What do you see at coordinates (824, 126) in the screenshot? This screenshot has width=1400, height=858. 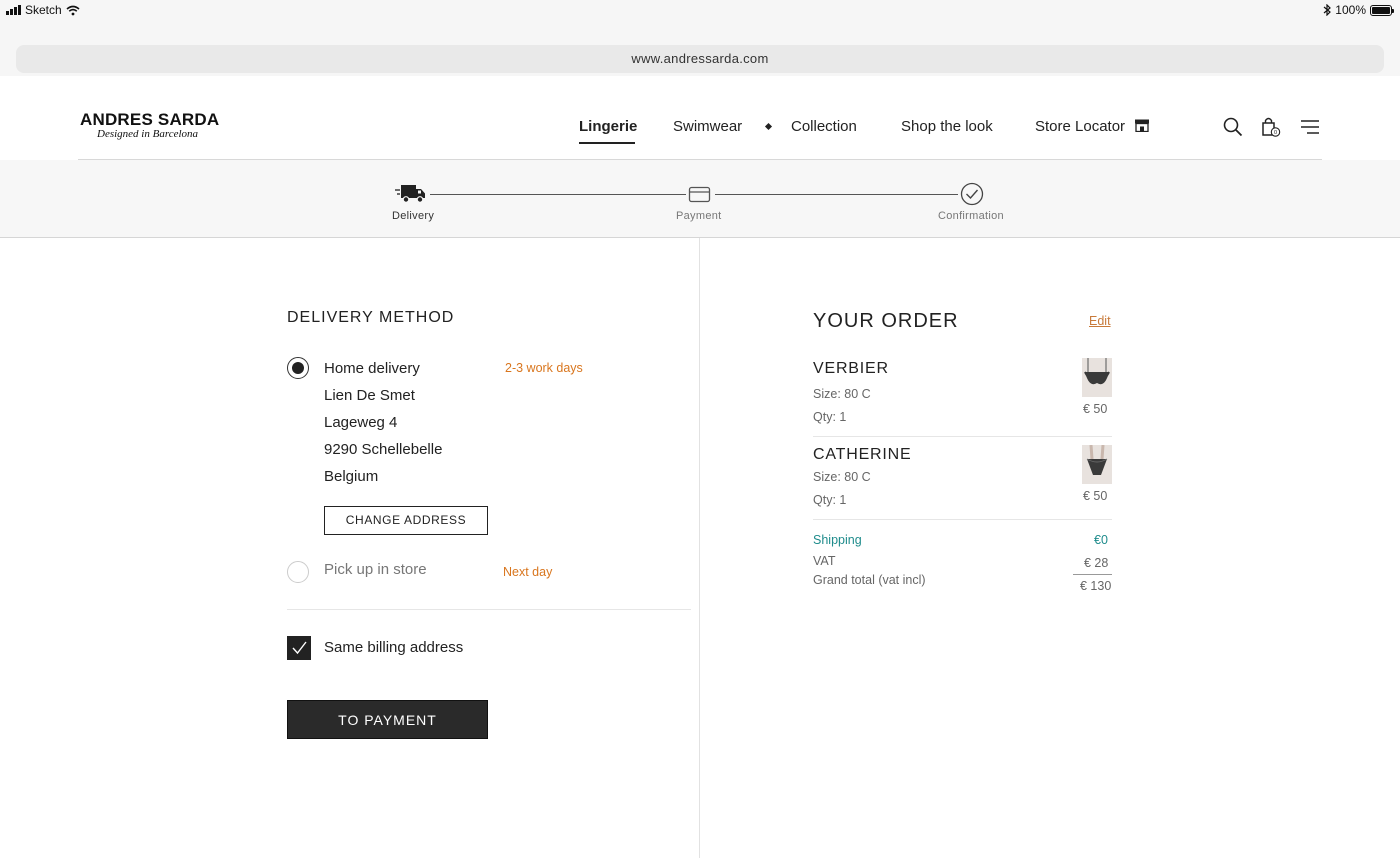 I see `nav-collection: Collection` at bounding box center [824, 126].